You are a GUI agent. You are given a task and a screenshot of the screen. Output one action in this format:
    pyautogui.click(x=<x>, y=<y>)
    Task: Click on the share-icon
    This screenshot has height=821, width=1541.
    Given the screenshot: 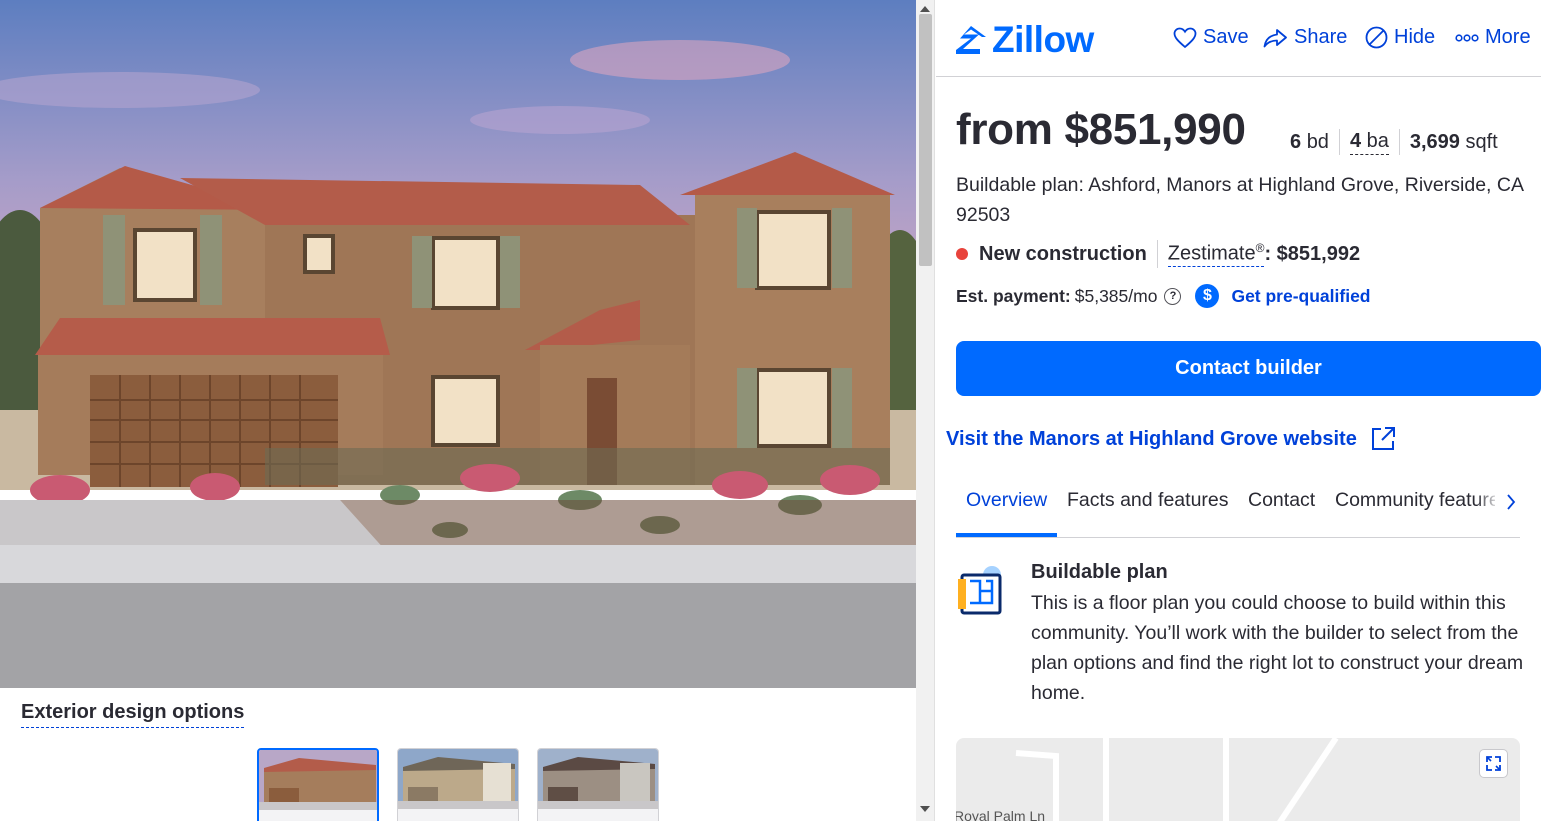 What is the action you would take?
    pyautogui.click(x=1275, y=37)
    